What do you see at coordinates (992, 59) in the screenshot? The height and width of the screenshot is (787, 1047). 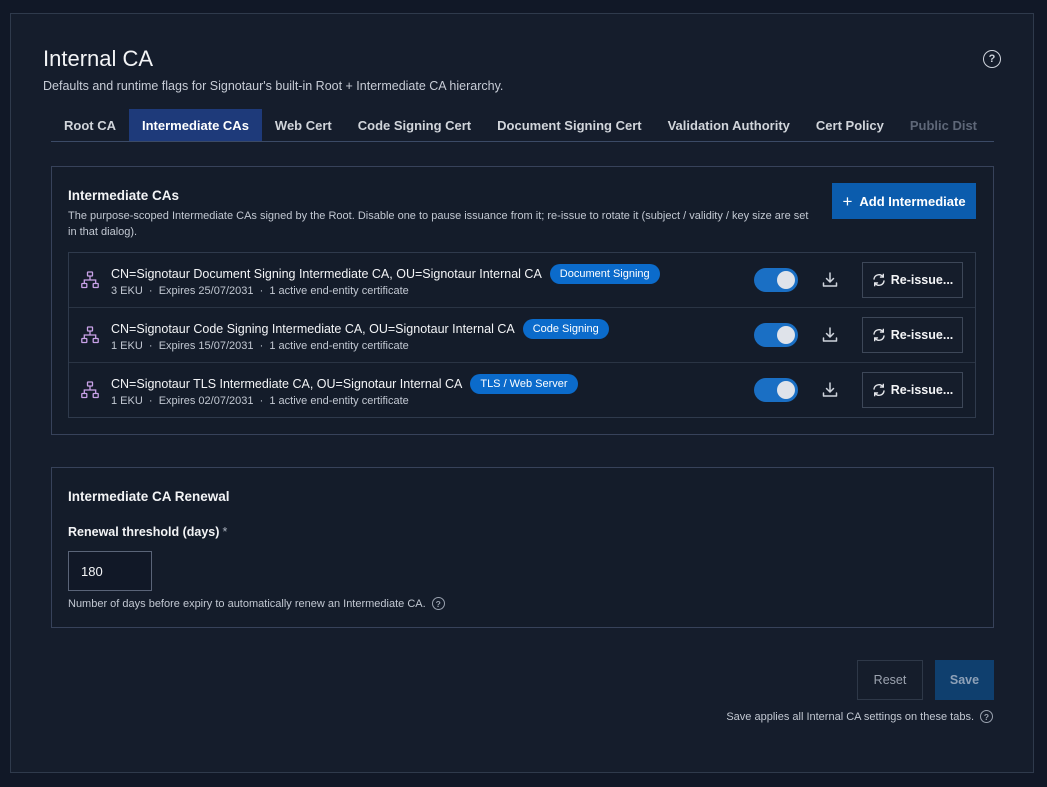 I see `help-icon: ?` at bounding box center [992, 59].